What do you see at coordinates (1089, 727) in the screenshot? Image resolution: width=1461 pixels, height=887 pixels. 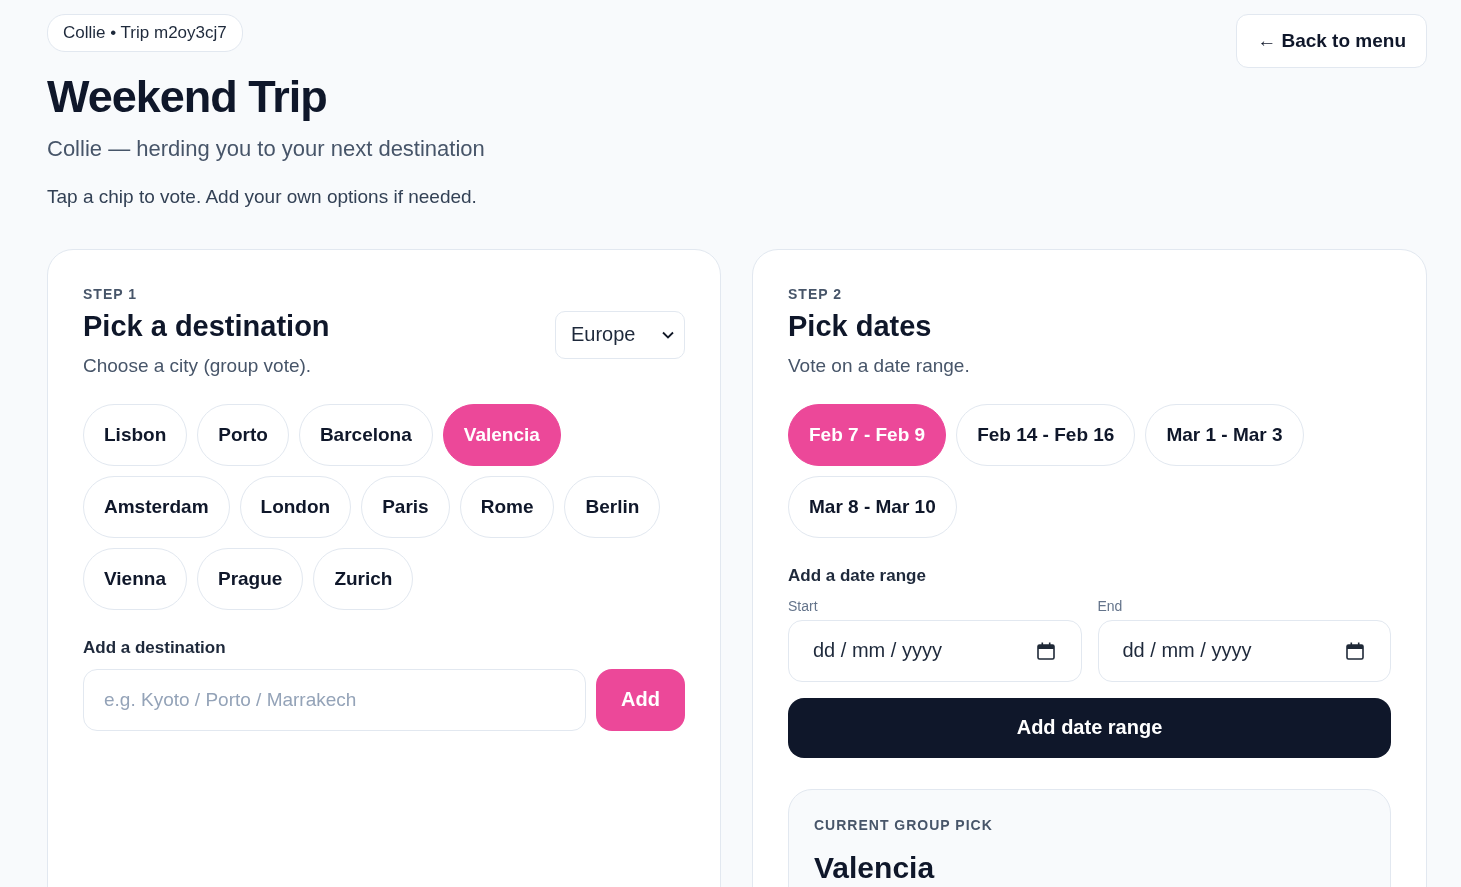 I see `add-date-range-button: Add date range` at bounding box center [1089, 727].